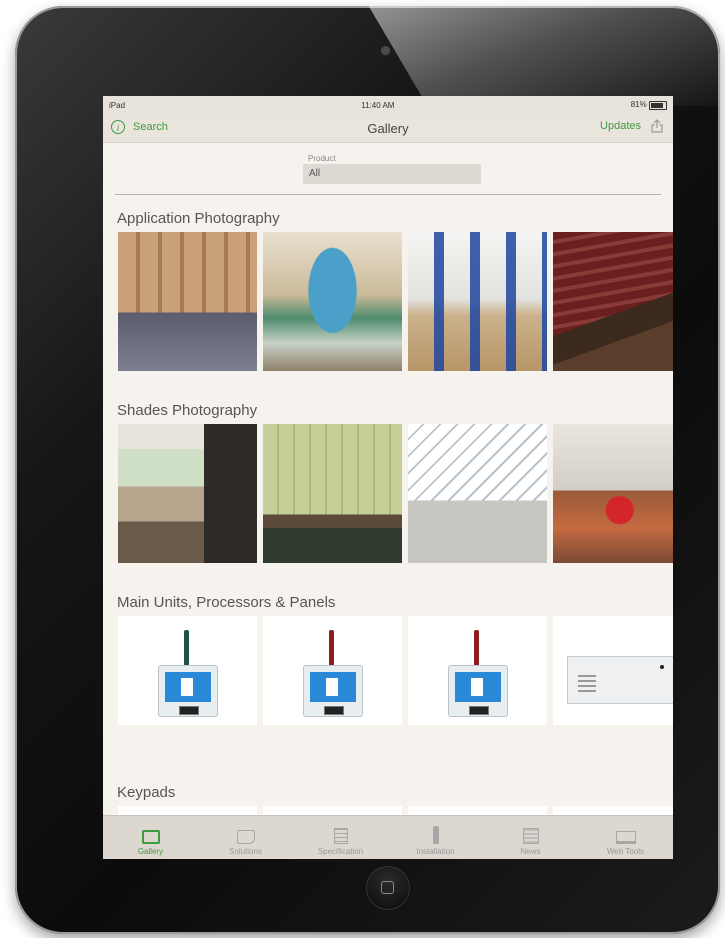  Describe the element at coordinates (435, 835) in the screenshot. I see `installation-icon` at that location.